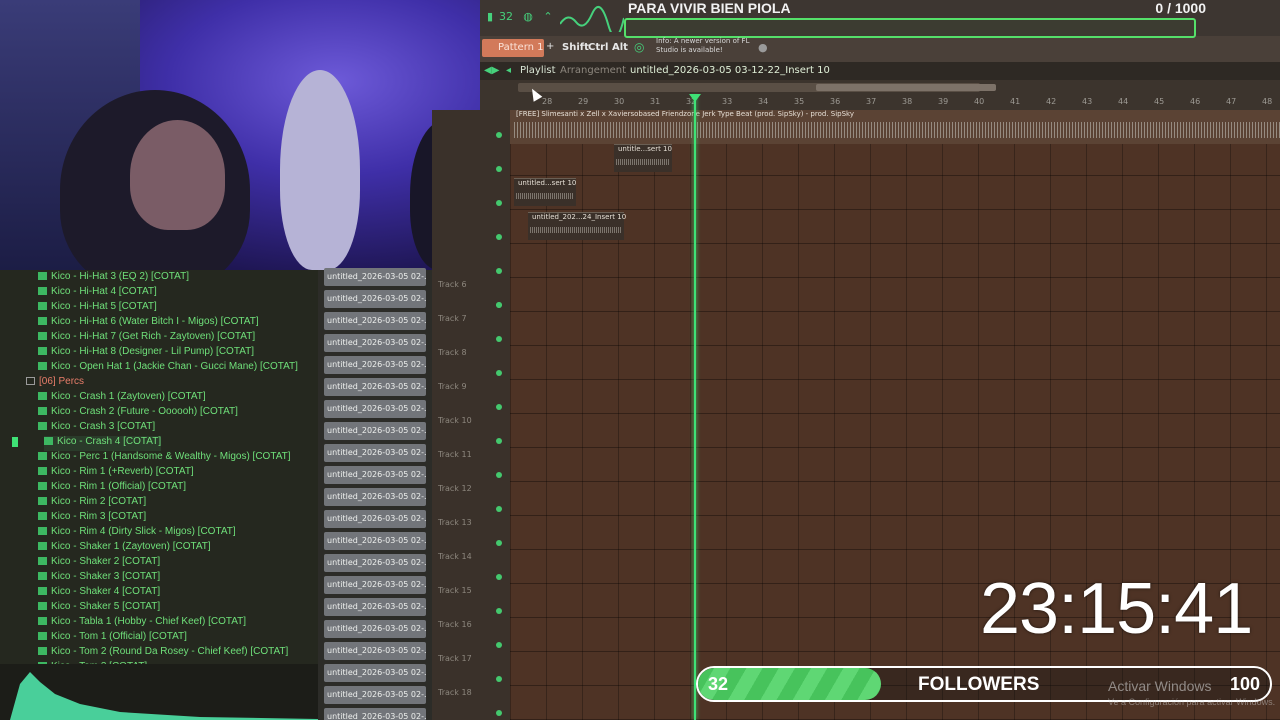 Image resolution: width=1280 pixels, height=720 pixels. I want to click on playhead, so click(695, 408).